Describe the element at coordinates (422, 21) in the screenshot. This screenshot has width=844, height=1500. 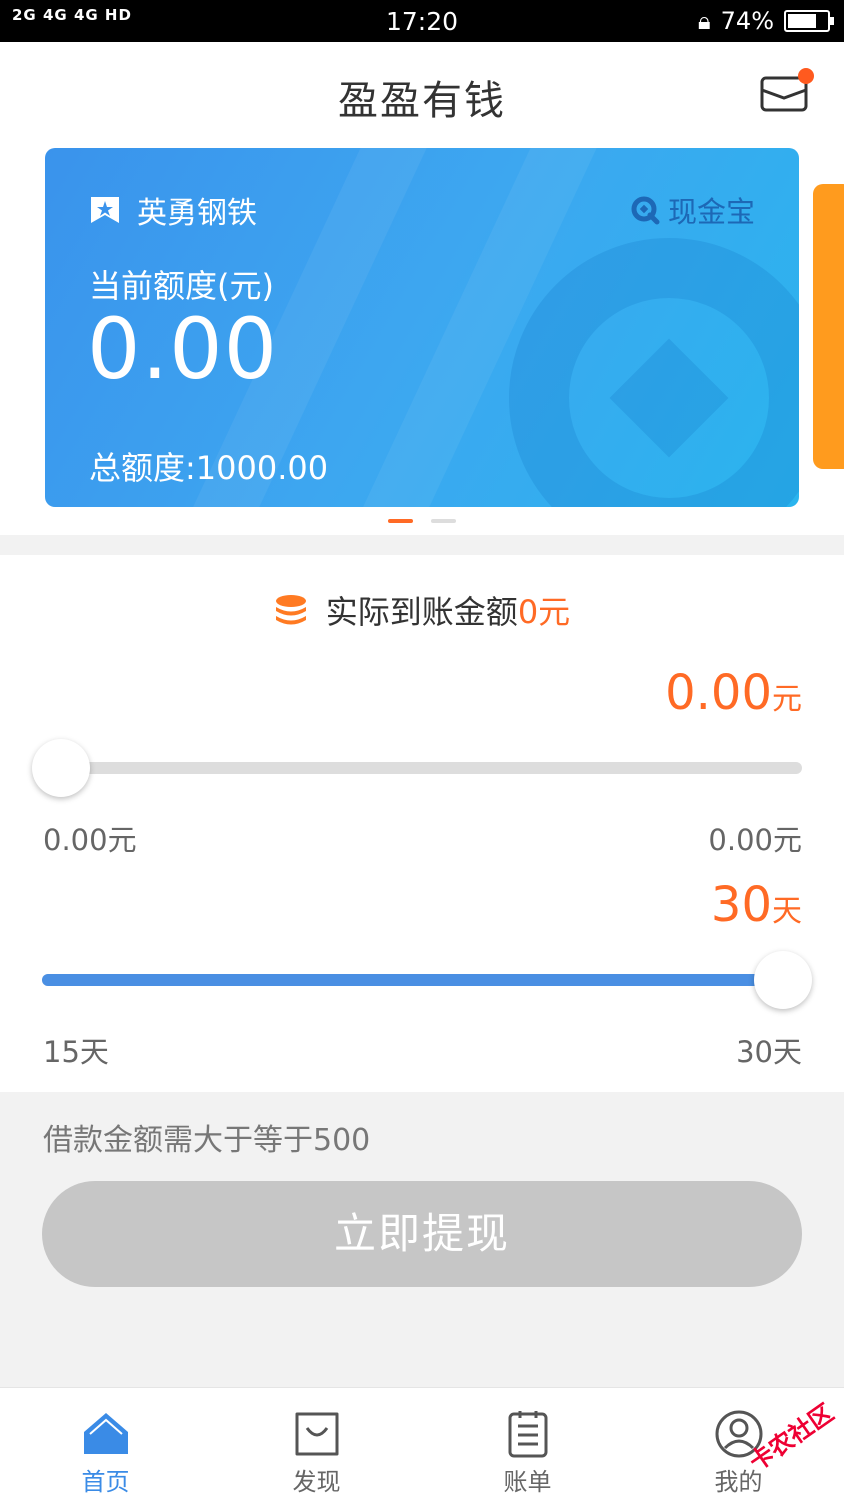
I see `status-bar: 2G 4G 4G HD 17:20 🔒︎ 74%` at that location.